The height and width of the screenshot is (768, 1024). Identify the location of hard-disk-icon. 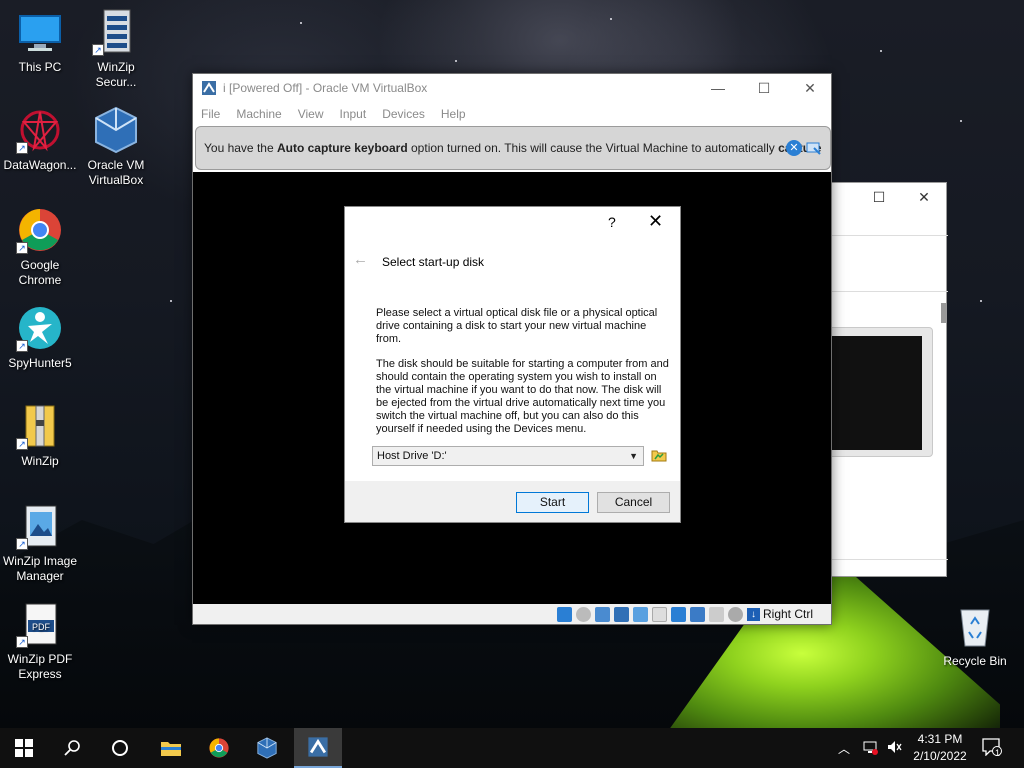
(564, 614).